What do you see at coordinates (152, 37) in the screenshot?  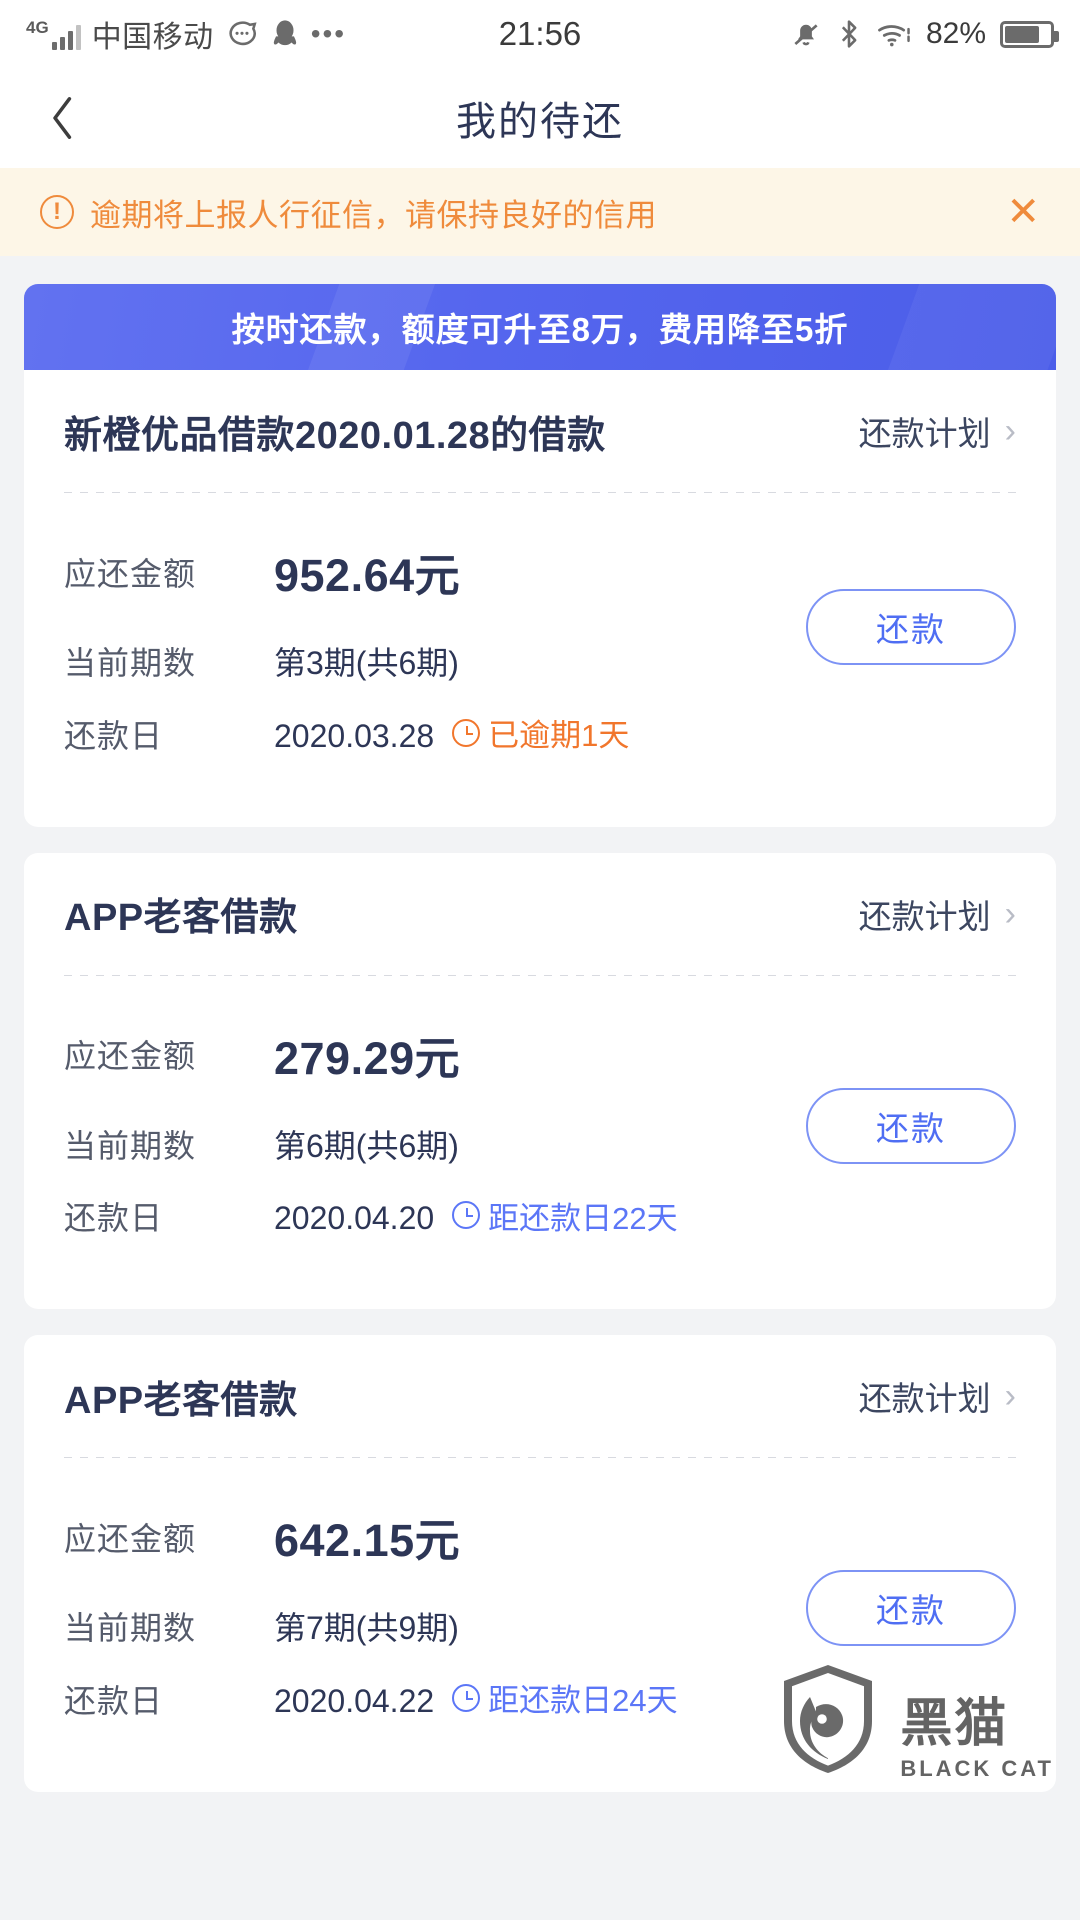 I see `carrier-label: 中国移动` at bounding box center [152, 37].